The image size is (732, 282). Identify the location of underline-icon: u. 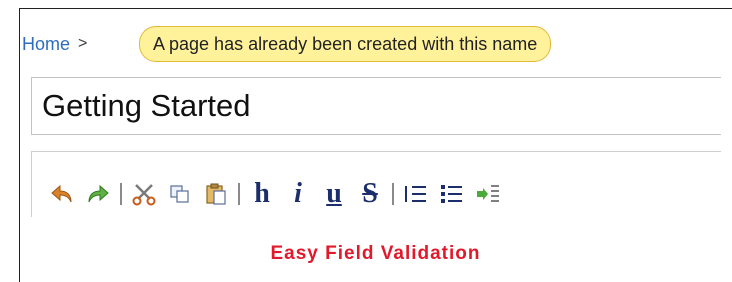
(334, 193).